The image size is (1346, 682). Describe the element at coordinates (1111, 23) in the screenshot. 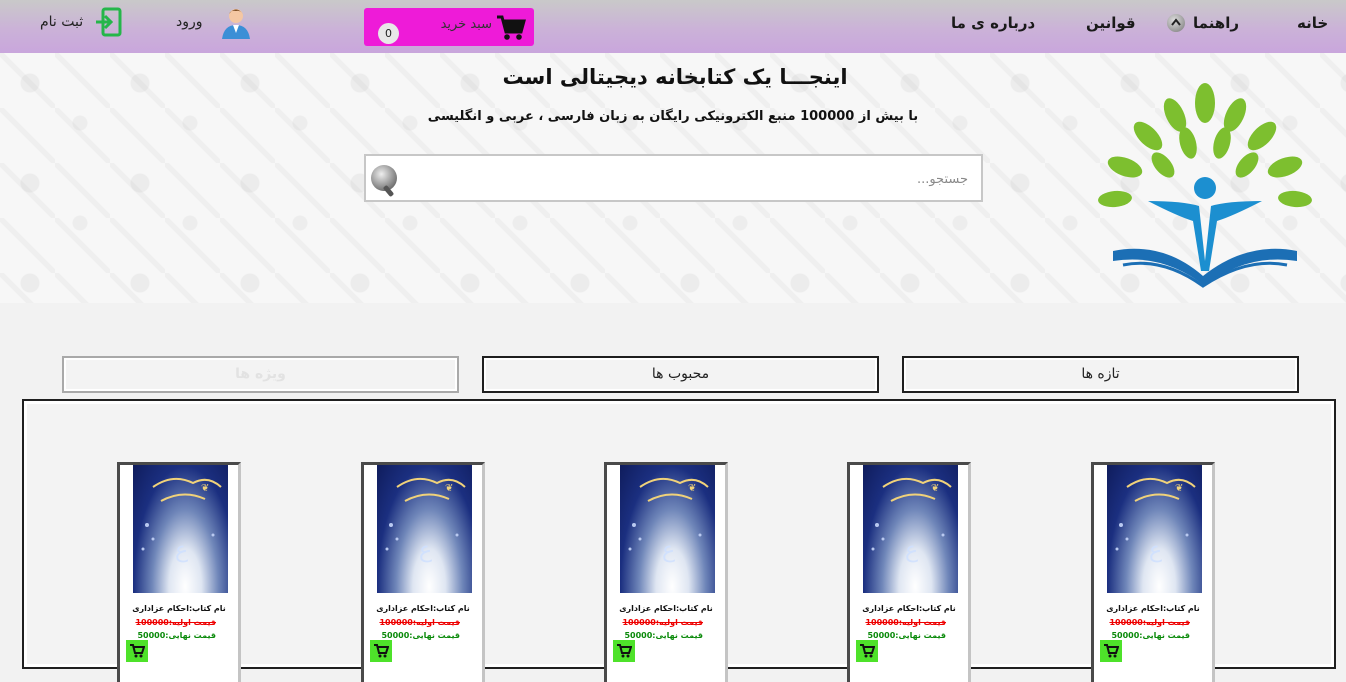

I see `nav-rules: قوانین` at that location.